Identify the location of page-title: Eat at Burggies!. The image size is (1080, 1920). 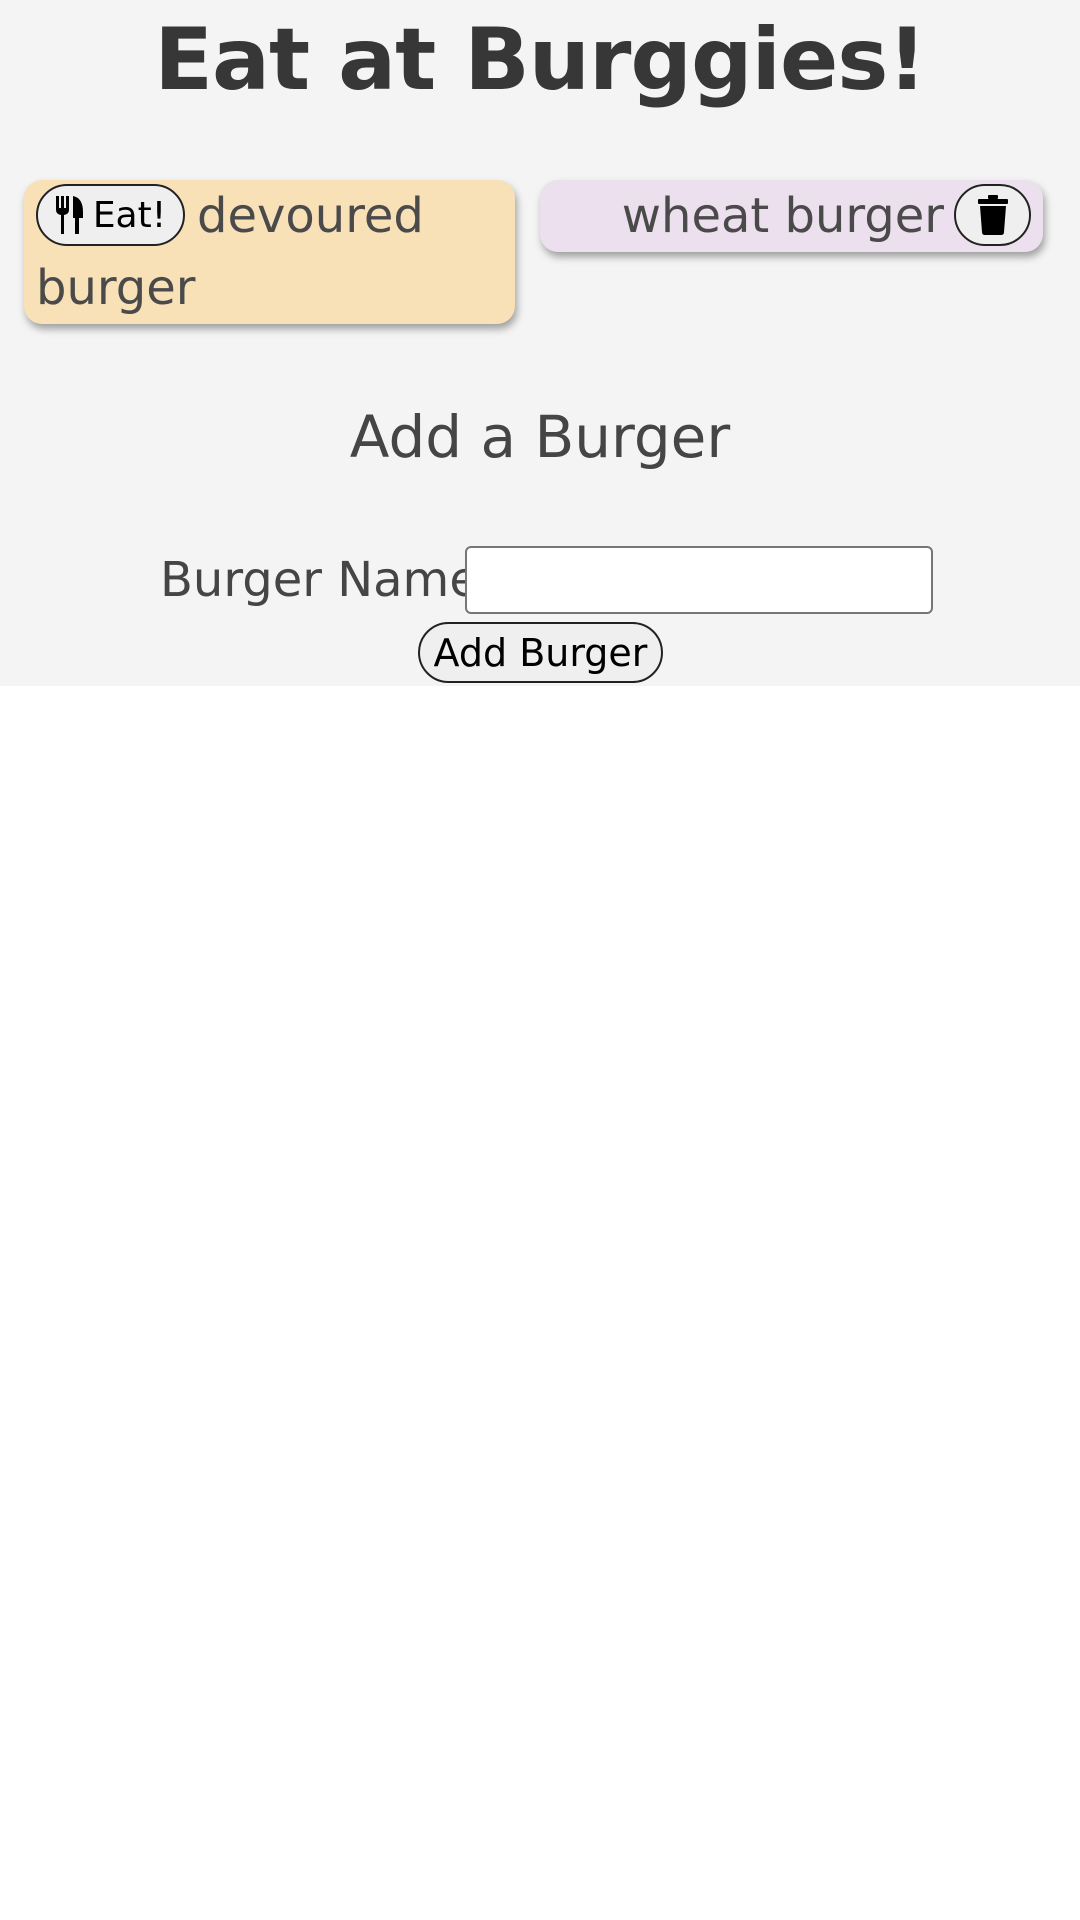
(540, 60).